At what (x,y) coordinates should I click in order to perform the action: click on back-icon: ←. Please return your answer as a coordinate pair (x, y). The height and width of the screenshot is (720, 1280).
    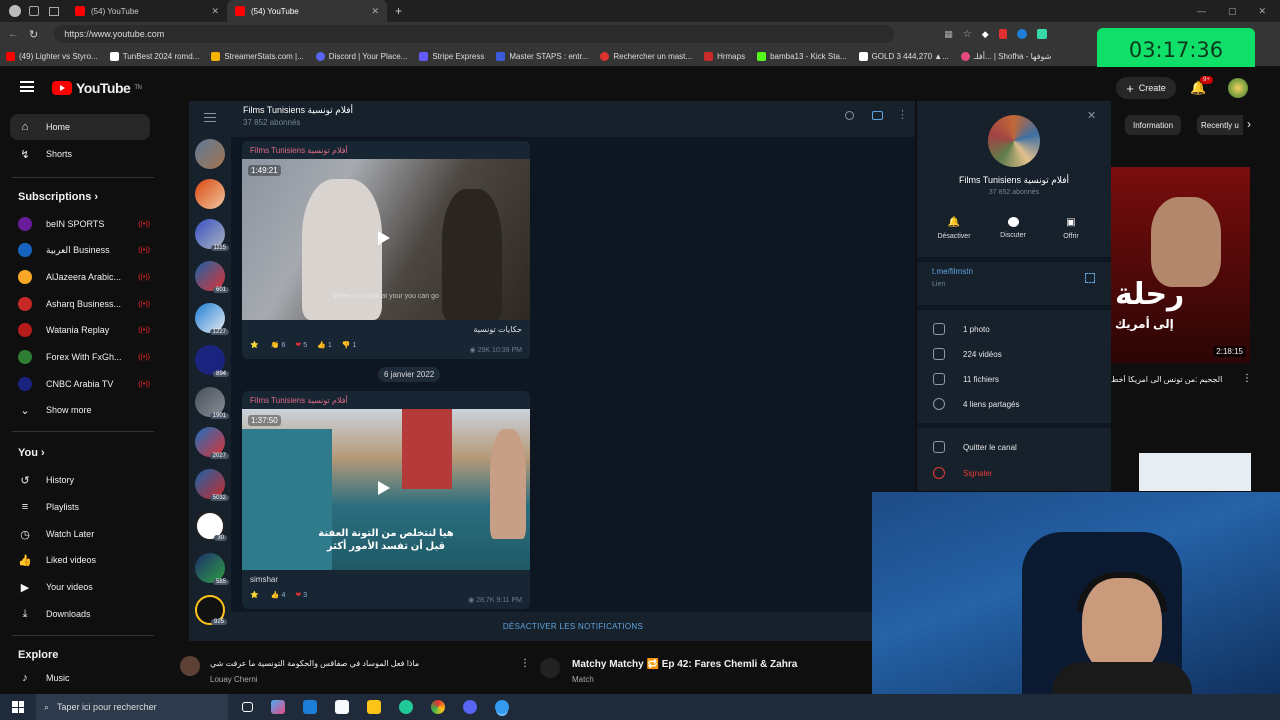
    Looking at the image, I should click on (13, 34).